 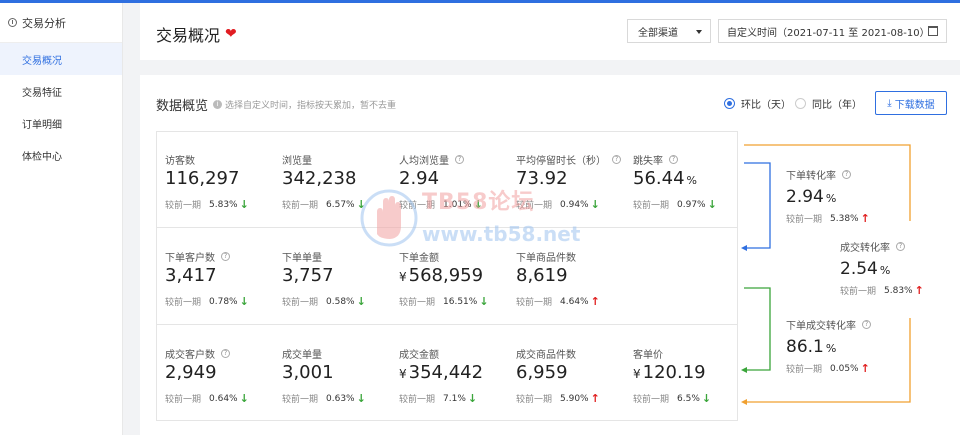 I want to click on metric-label: 成交商品件数, so click(x=546, y=353).